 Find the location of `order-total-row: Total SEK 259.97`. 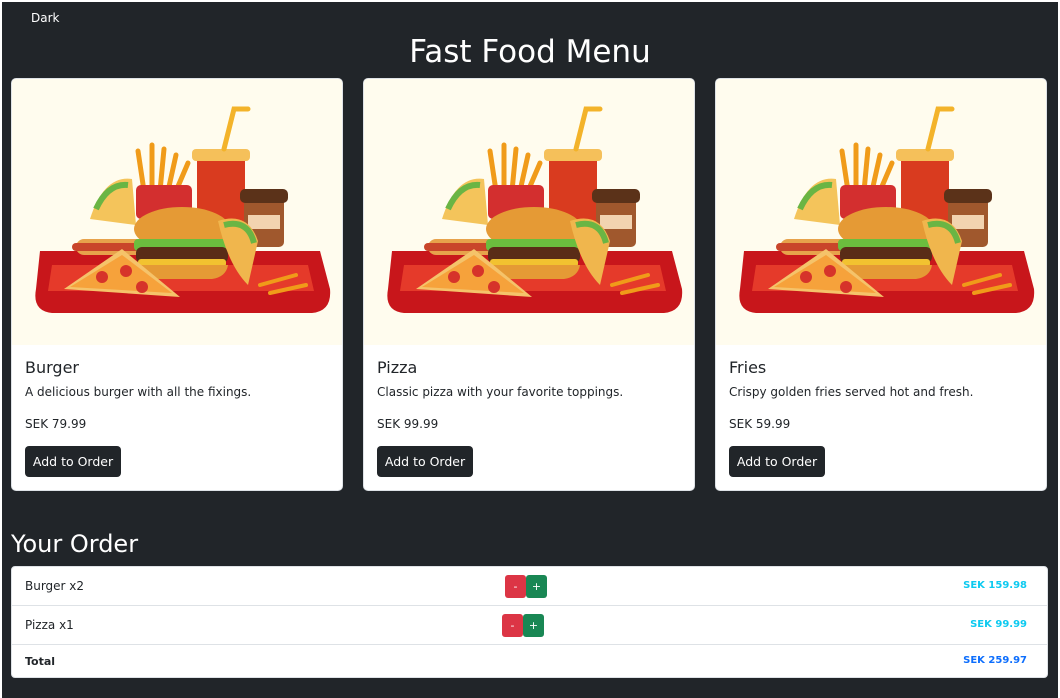

order-total-row: Total SEK 259.97 is located at coordinates (529, 661).